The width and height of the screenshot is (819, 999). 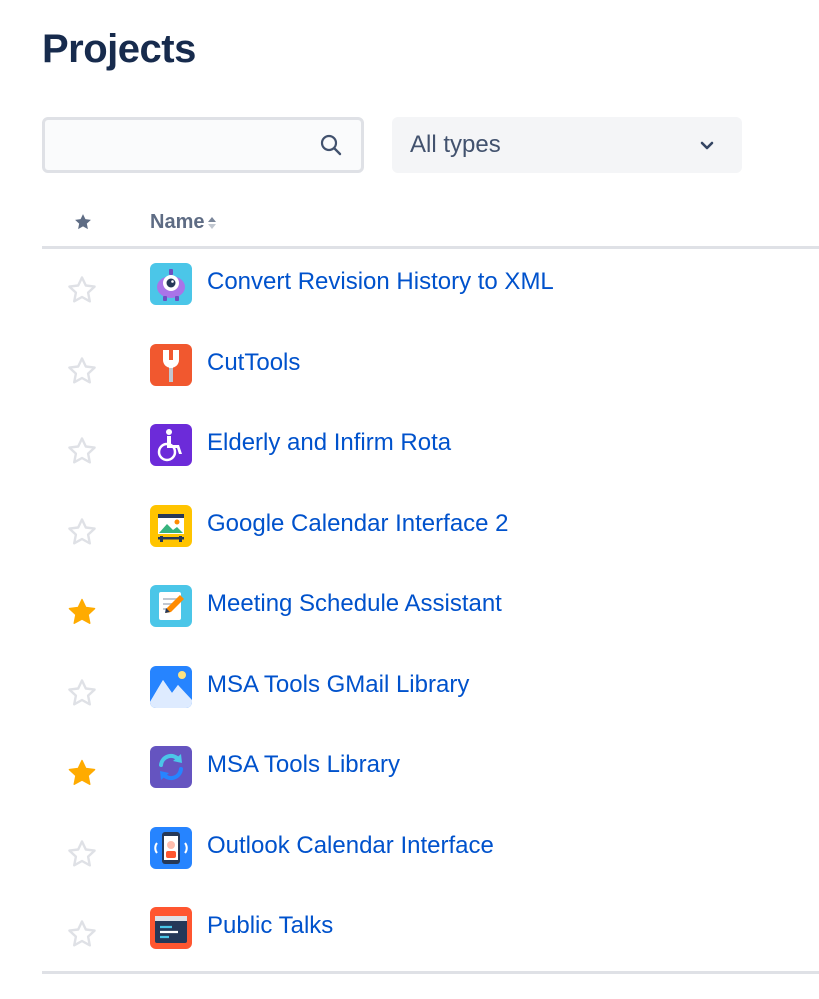 I want to click on table-row: Public Talks, so click(x=430, y=933).